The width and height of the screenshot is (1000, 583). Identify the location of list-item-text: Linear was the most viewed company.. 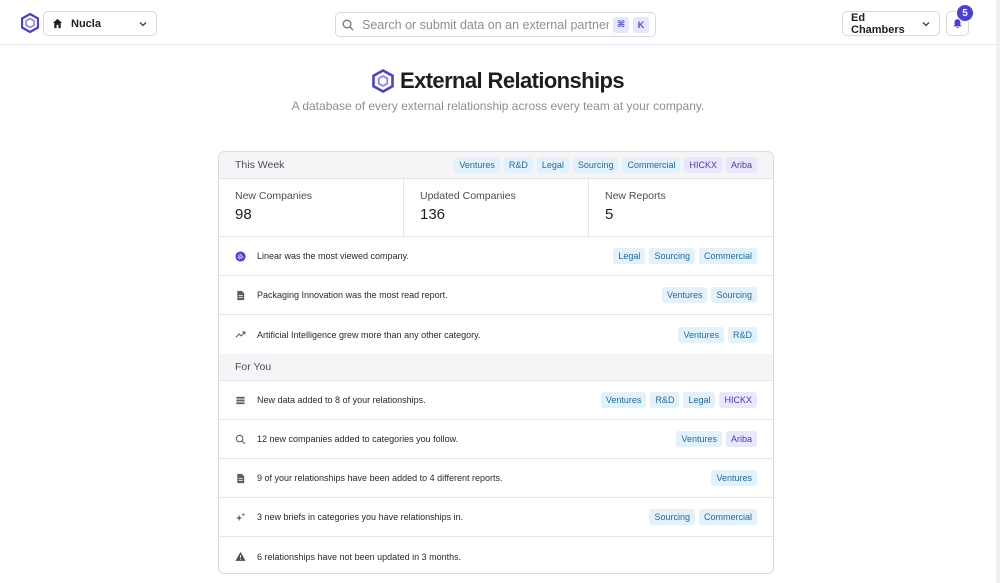
(333, 256).